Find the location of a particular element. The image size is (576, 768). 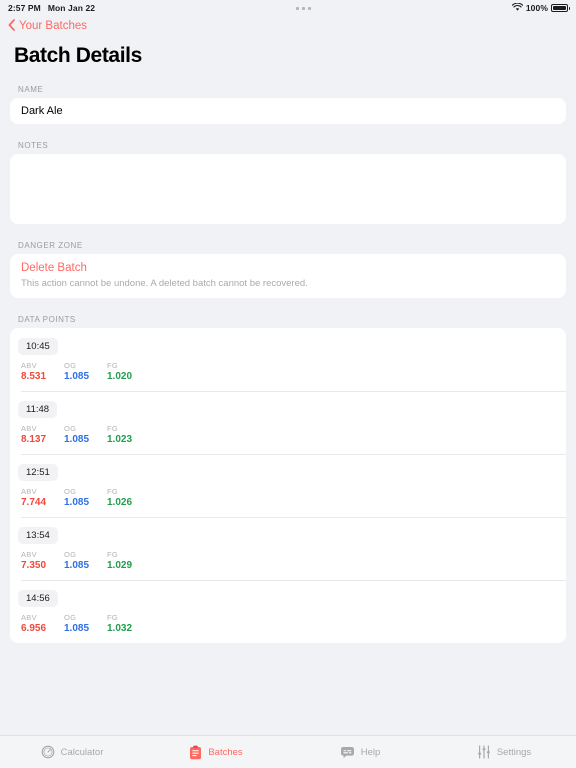

tab-calculator-label: Calculator is located at coordinates (82, 752).